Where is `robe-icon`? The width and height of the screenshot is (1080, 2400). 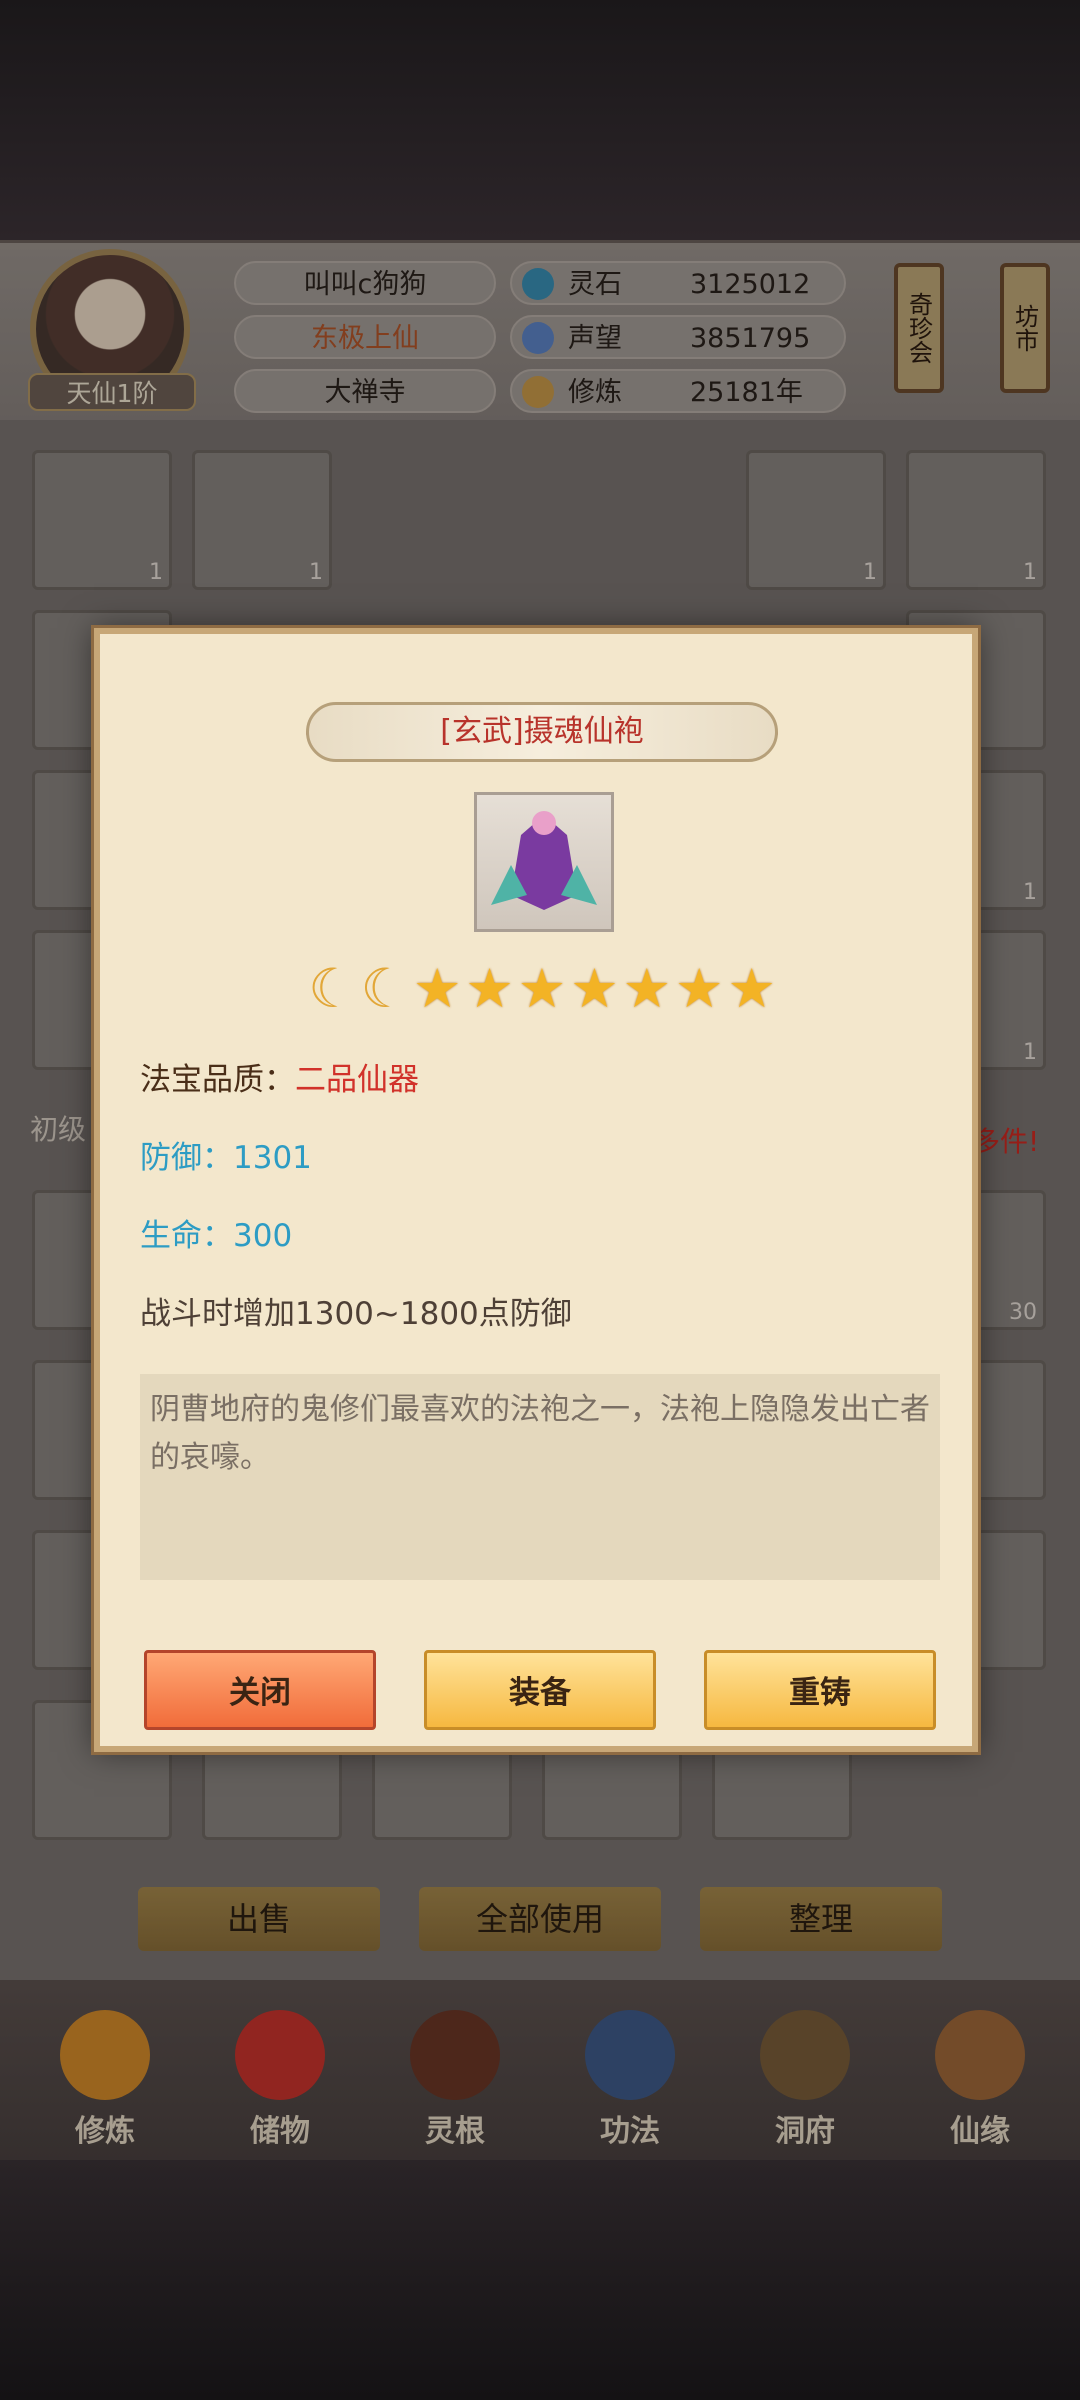
robe-icon is located at coordinates (544, 860).